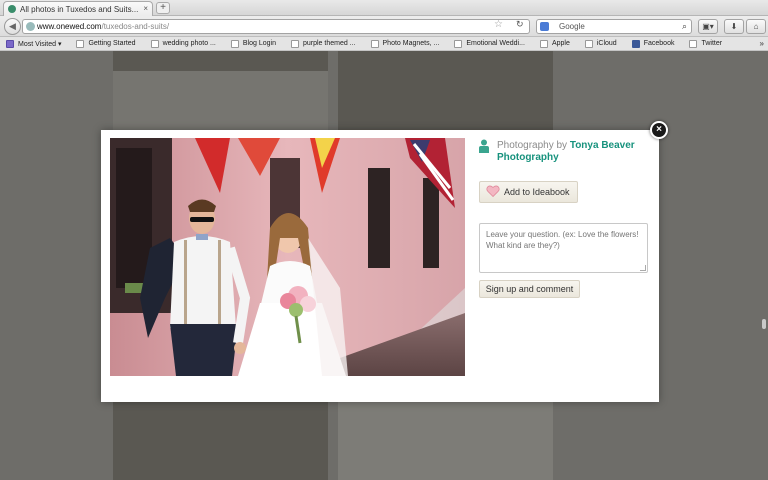 The height and width of the screenshot is (480, 768). Describe the element at coordinates (543, 43) in the screenshot. I see `apple-icon` at that location.